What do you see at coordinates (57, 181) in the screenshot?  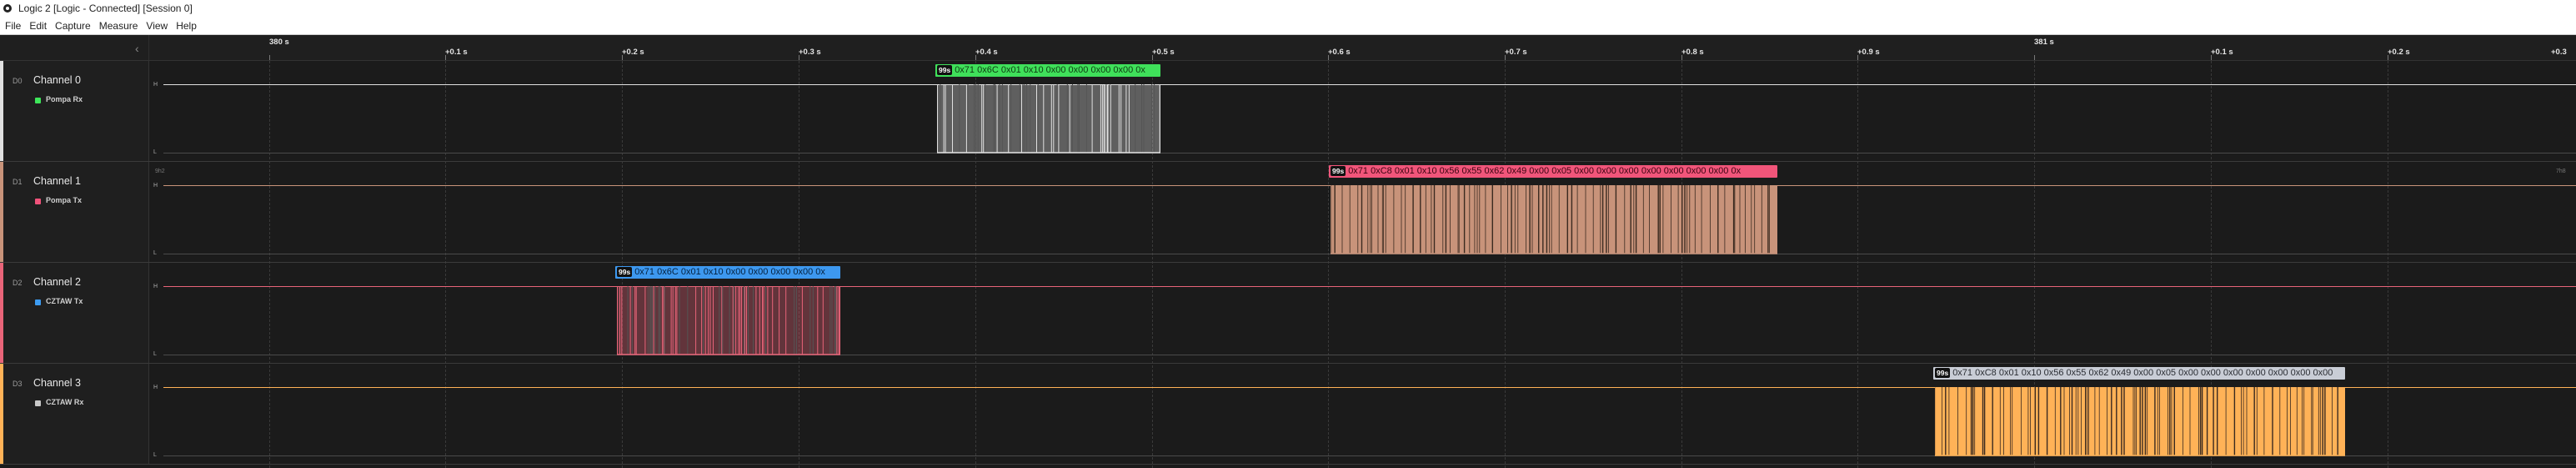 I see `channel-name: Channel 1` at bounding box center [57, 181].